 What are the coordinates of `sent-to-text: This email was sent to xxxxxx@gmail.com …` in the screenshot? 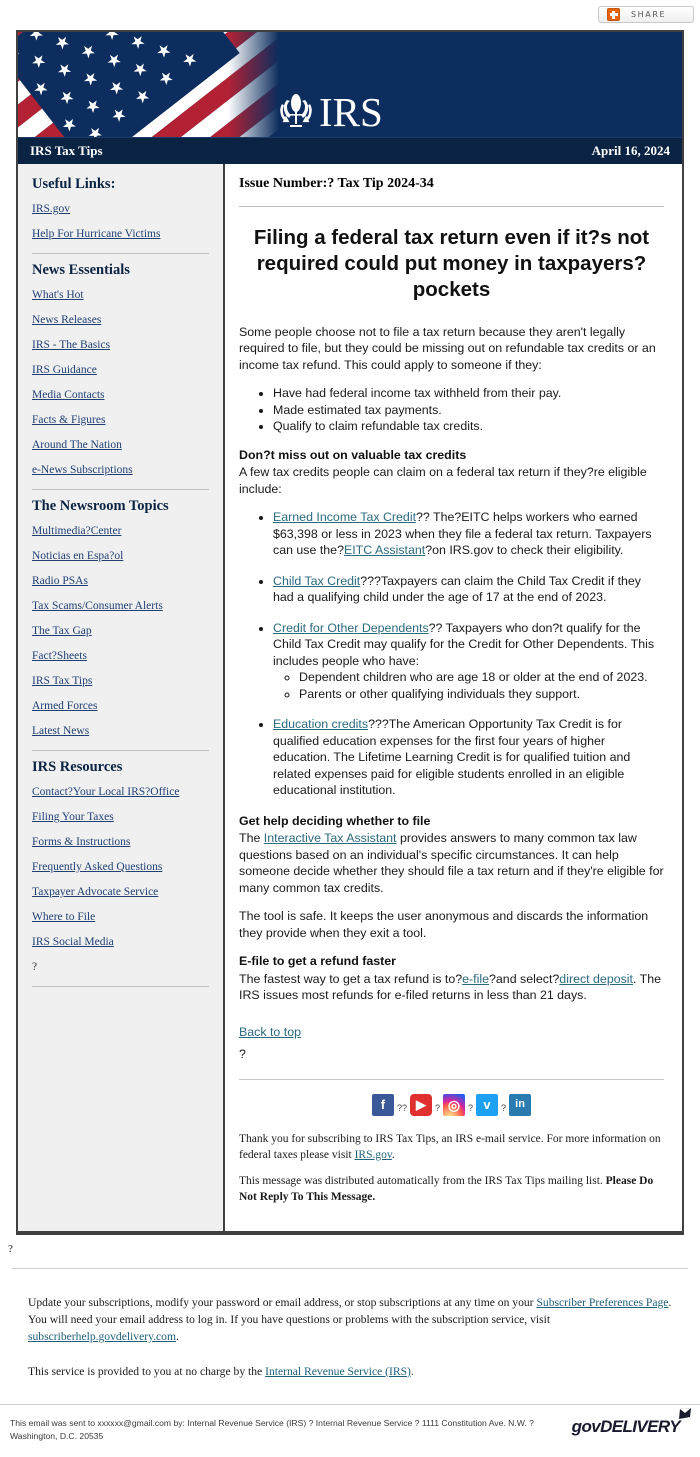 It's located at (272, 1430).